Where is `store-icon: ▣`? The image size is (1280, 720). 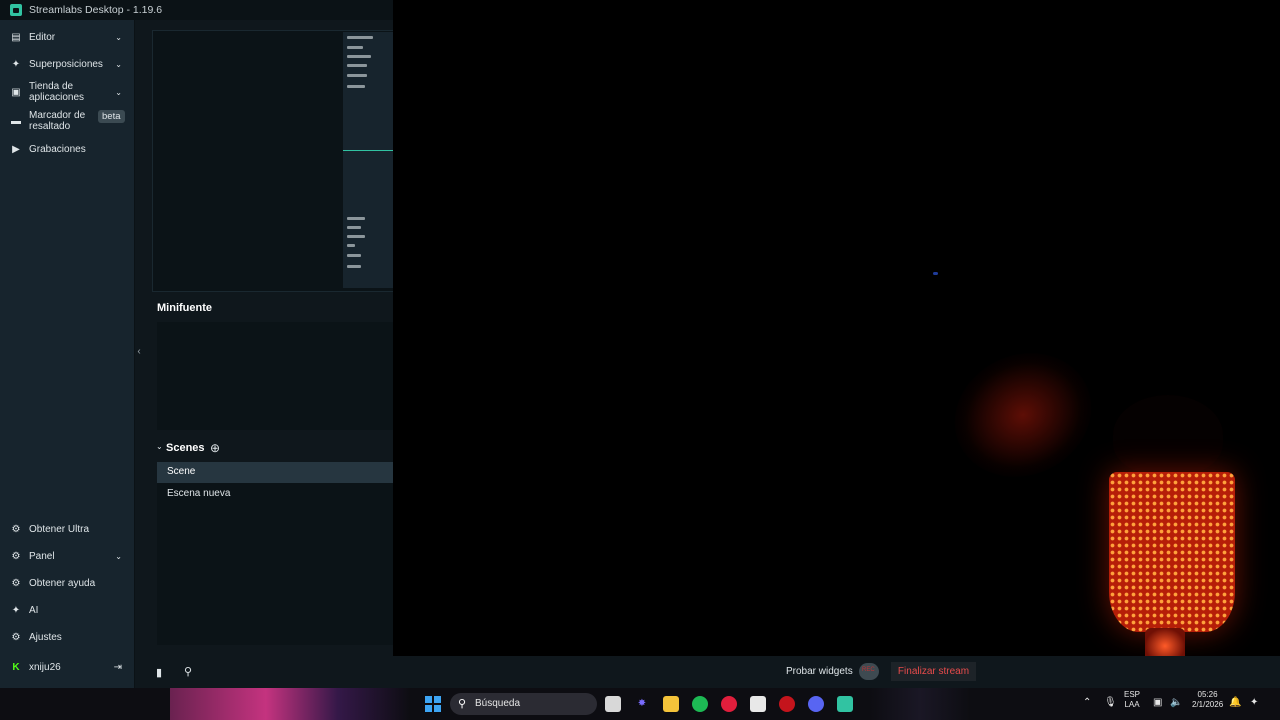 store-icon: ▣ is located at coordinates (16, 92).